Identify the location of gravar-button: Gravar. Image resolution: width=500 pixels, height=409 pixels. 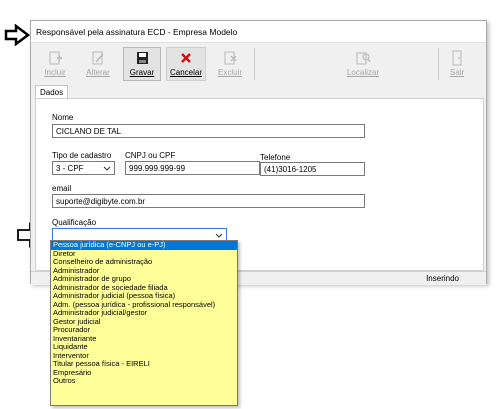
(142, 64).